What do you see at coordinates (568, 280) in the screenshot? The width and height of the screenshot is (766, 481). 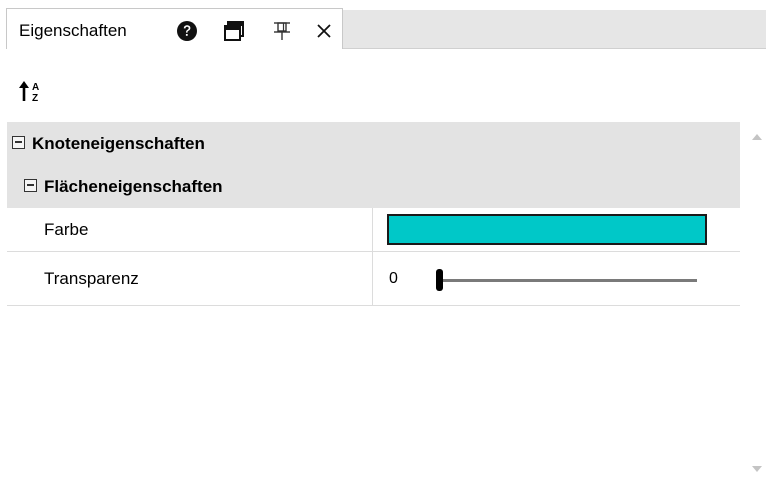 I see `transparency-slider-track` at bounding box center [568, 280].